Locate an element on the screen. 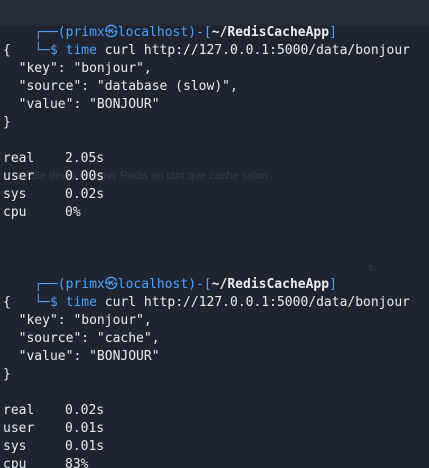  stat-row-sys: sys 0.02s is located at coordinates (216, 195).